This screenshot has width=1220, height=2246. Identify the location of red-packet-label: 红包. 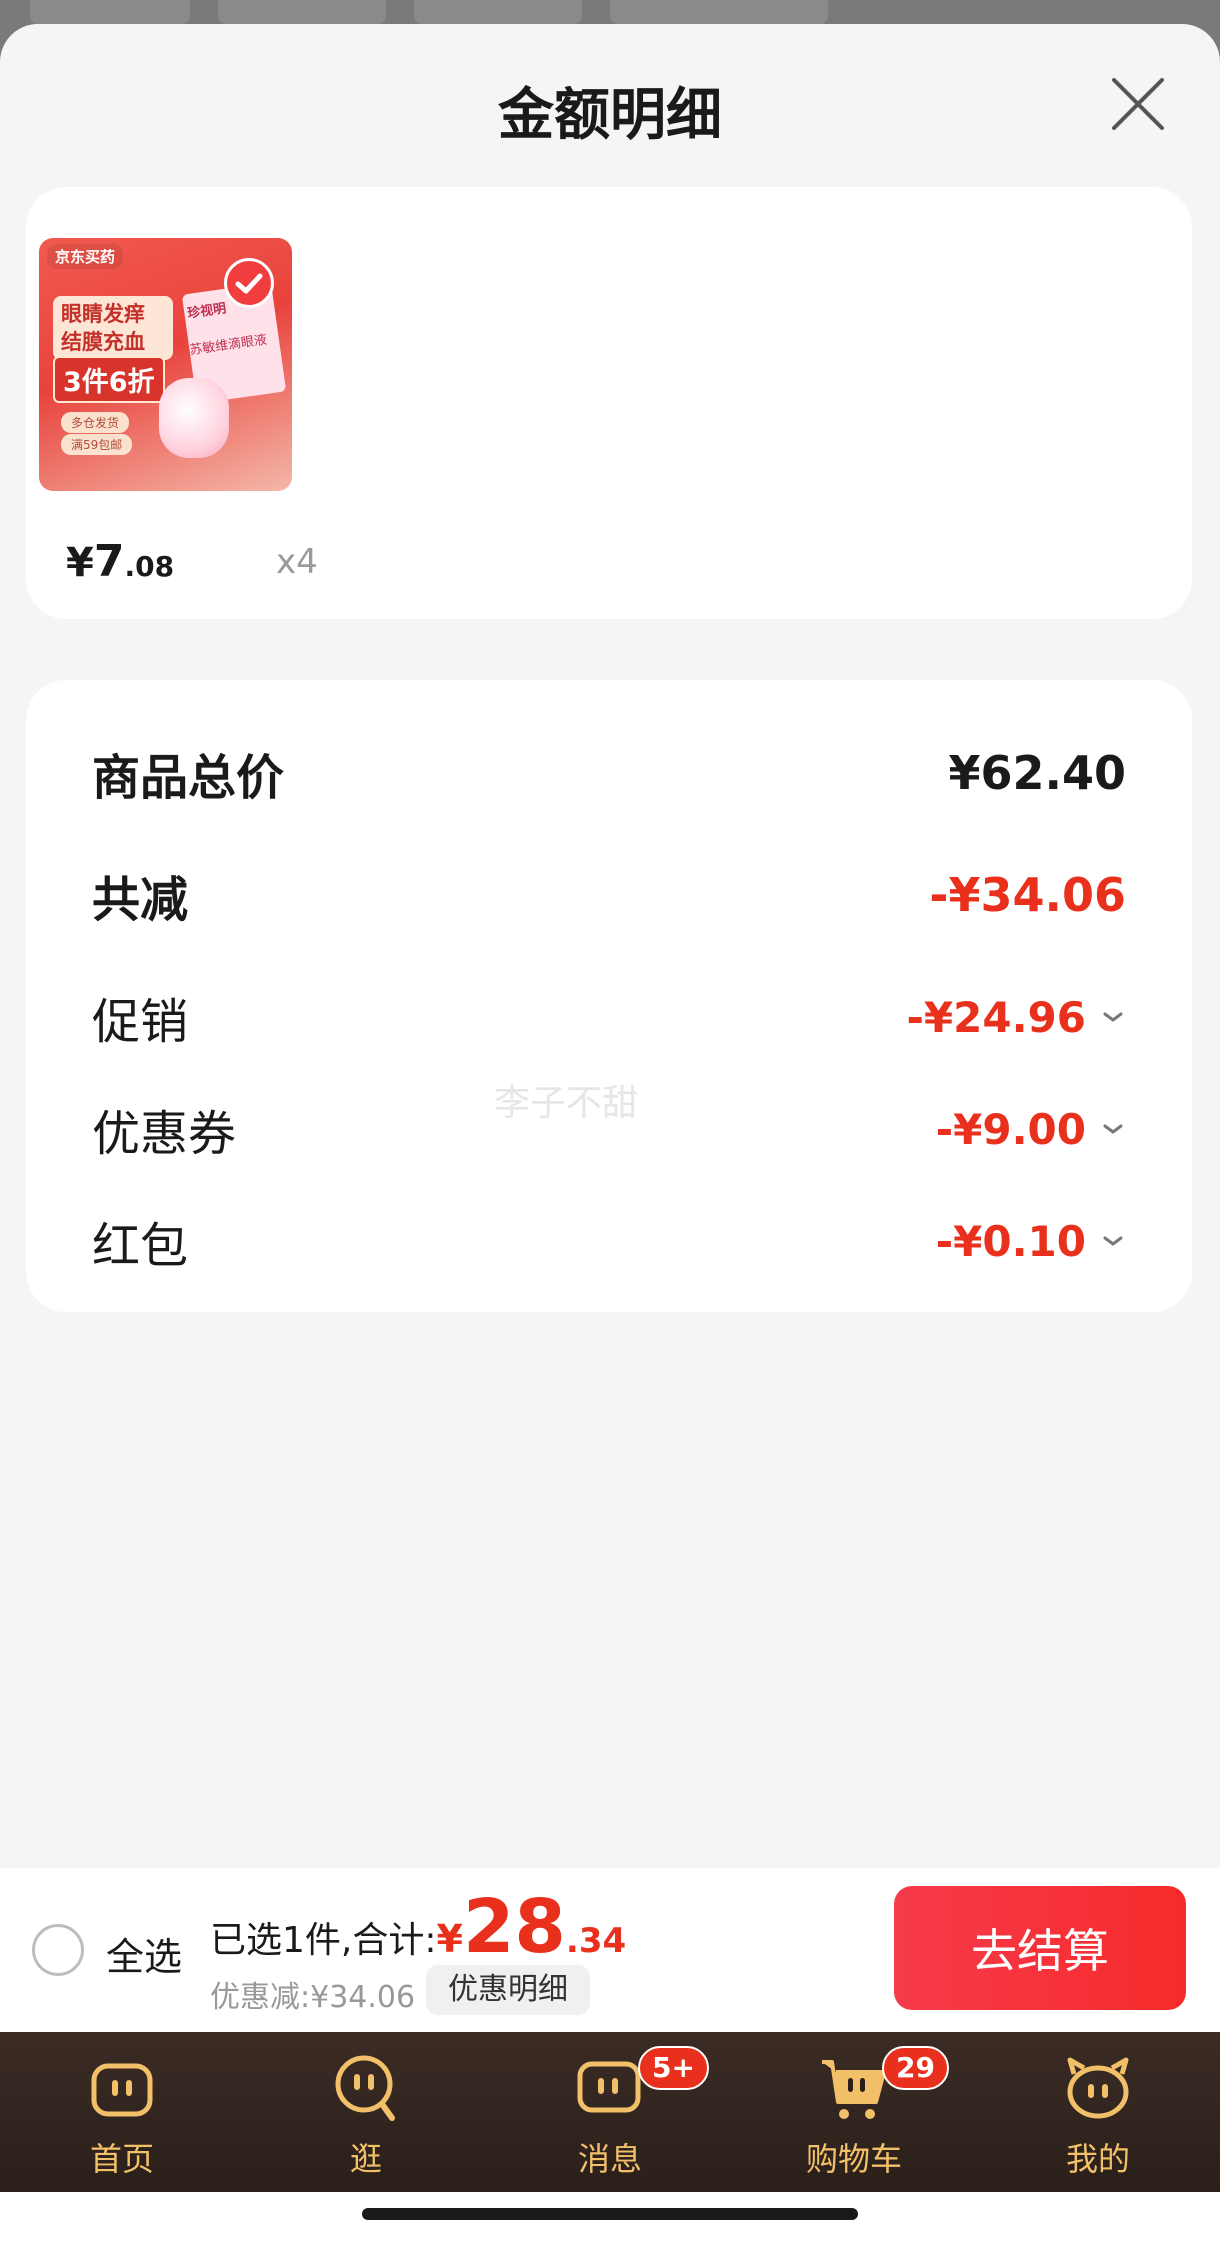
(140, 1246).